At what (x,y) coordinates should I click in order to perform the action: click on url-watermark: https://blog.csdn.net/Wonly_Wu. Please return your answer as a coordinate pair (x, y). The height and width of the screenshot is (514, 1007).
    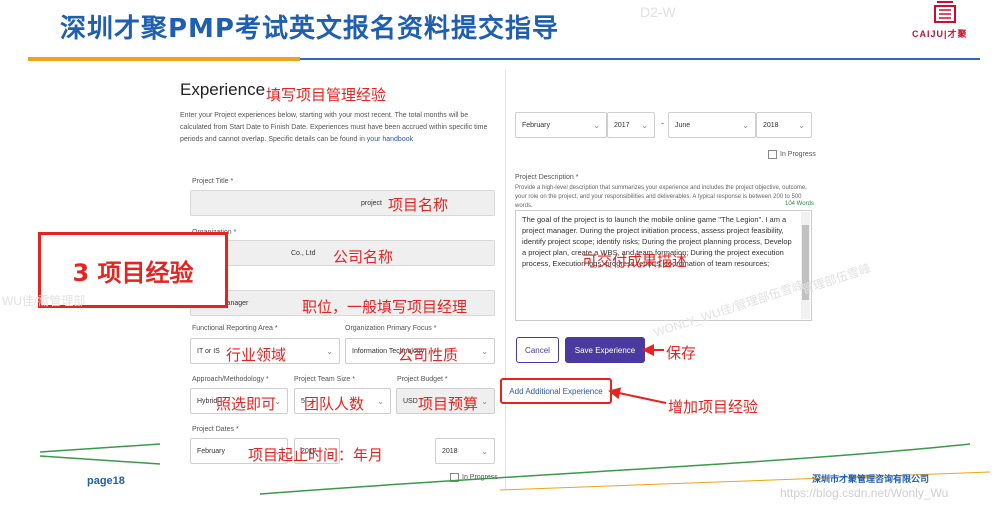
    Looking at the image, I should click on (864, 493).